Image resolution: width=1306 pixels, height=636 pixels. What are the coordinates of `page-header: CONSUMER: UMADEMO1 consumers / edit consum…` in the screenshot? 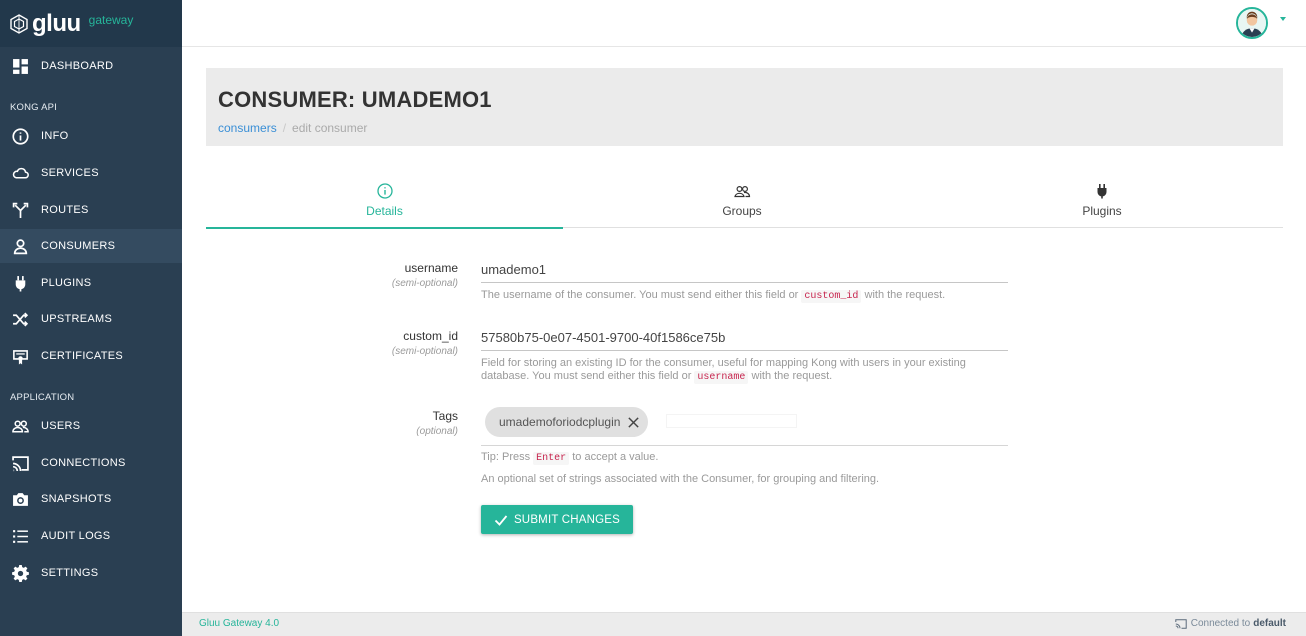 It's located at (744, 107).